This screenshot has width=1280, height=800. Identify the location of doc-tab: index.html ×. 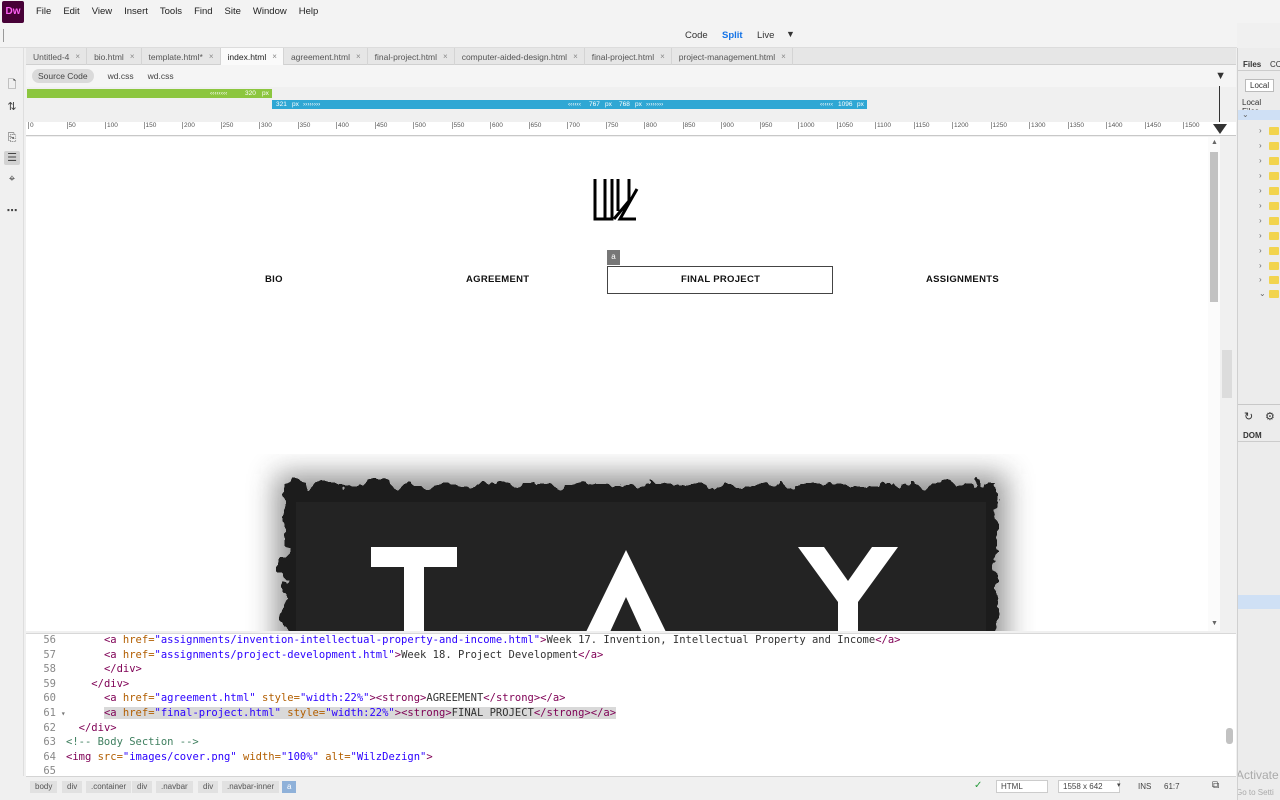
(252, 56).